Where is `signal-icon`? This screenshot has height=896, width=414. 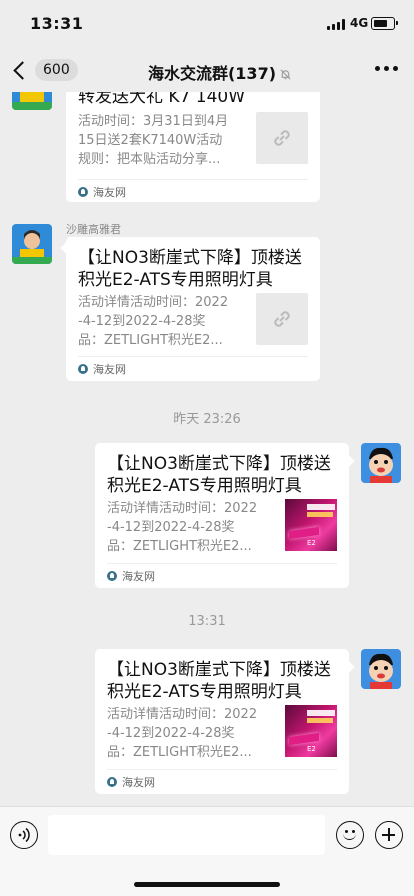
signal-icon is located at coordinates (336, 24).